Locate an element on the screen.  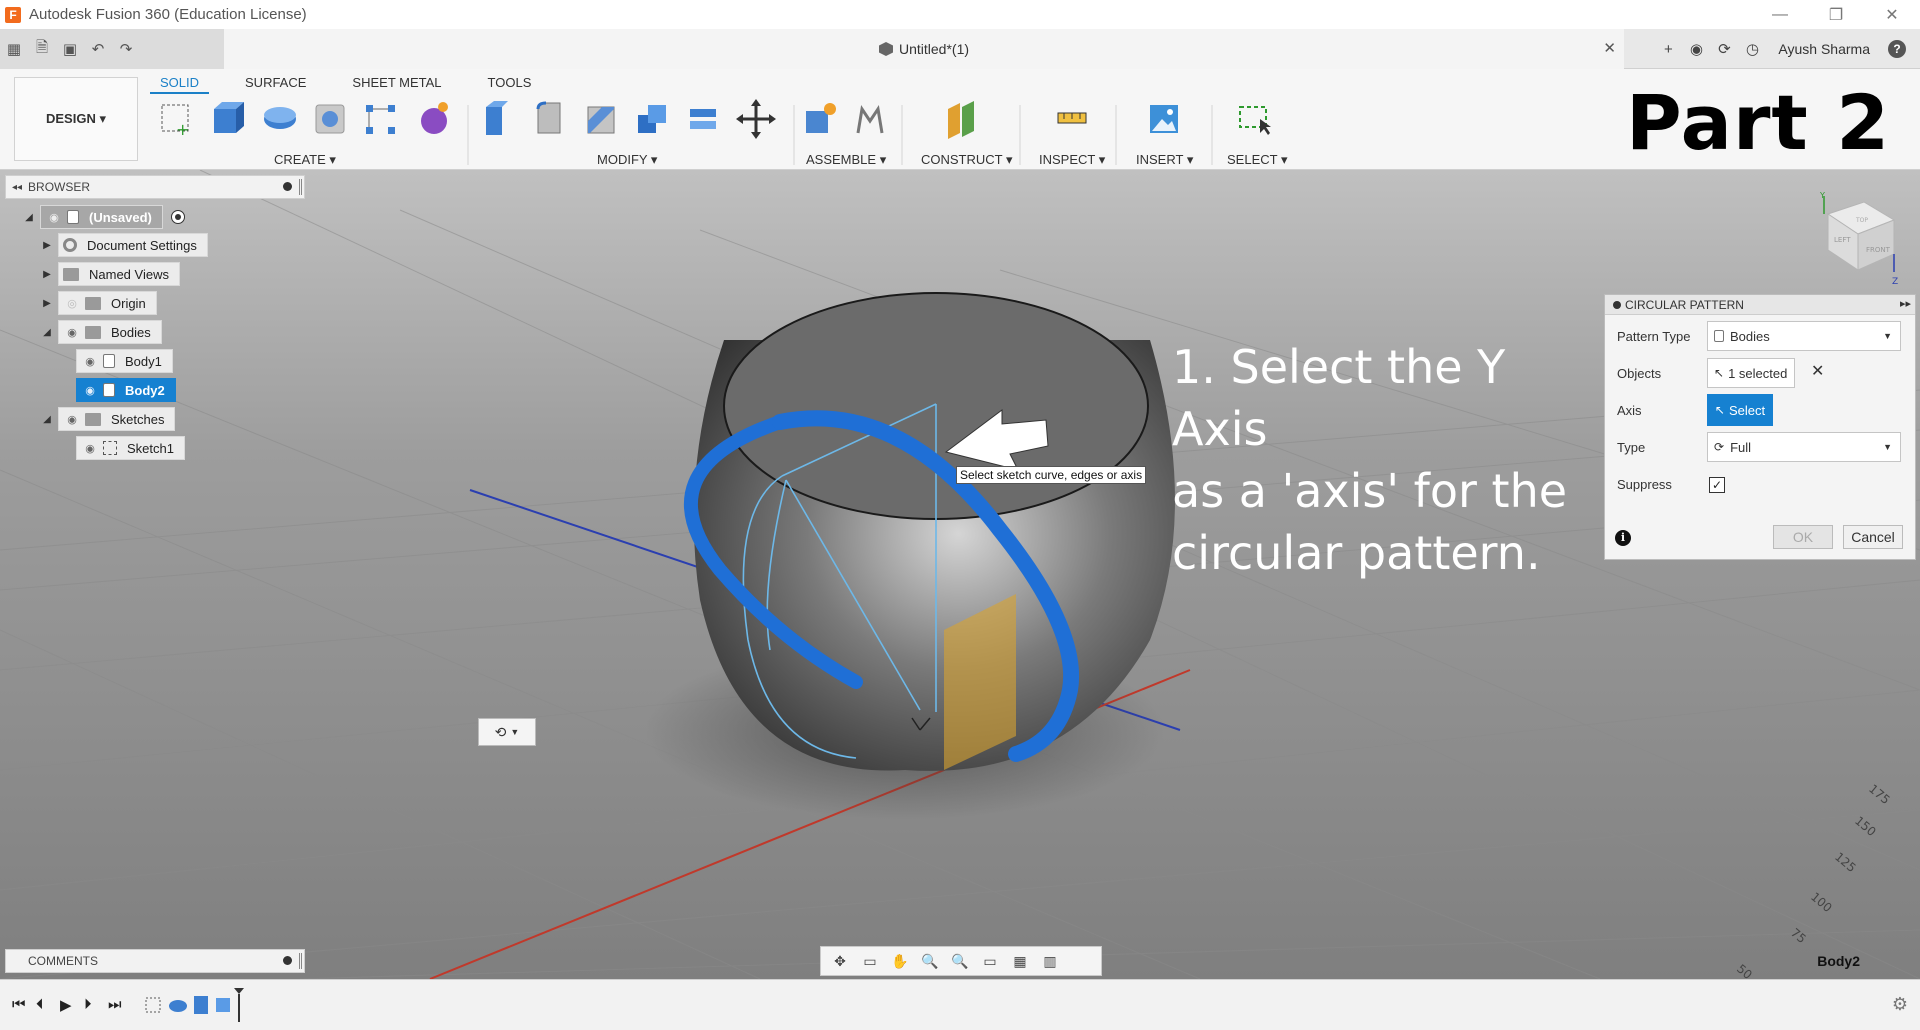
orbit-mode-dropdown: ⟲ ▼ is located at coordinates (507, 732).